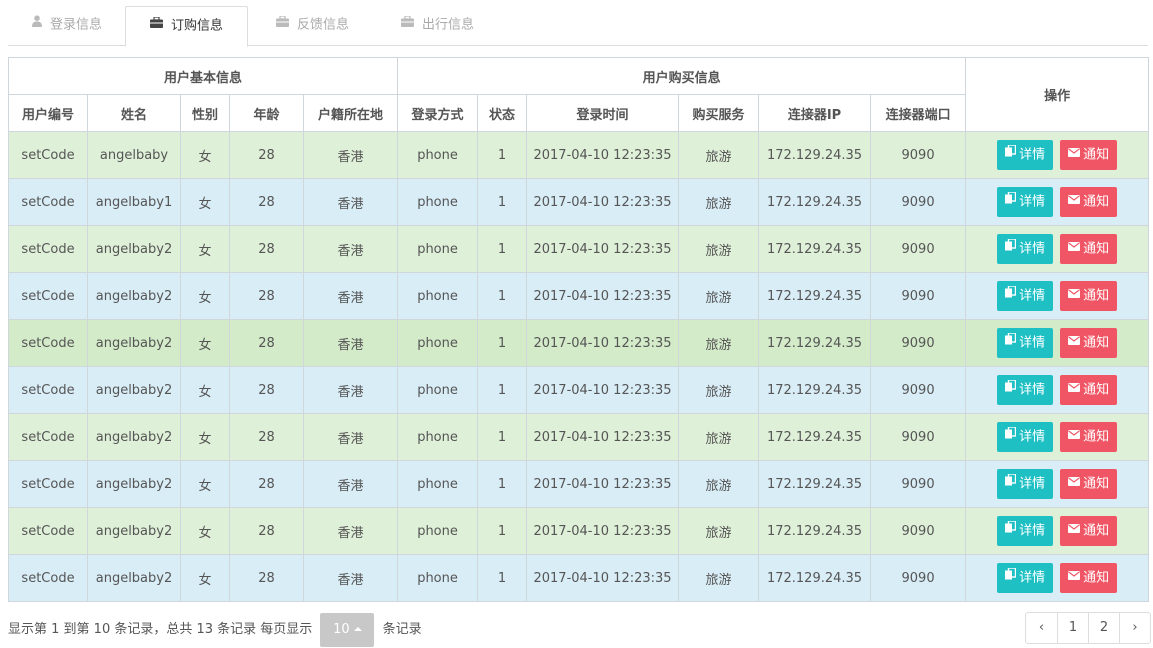 Image resolution: width=1153 pixels, height=648 pixels. Describe the element at coordinates (347, 630) in the screenshot. I see `page-size-dropdown: 10` at that location.